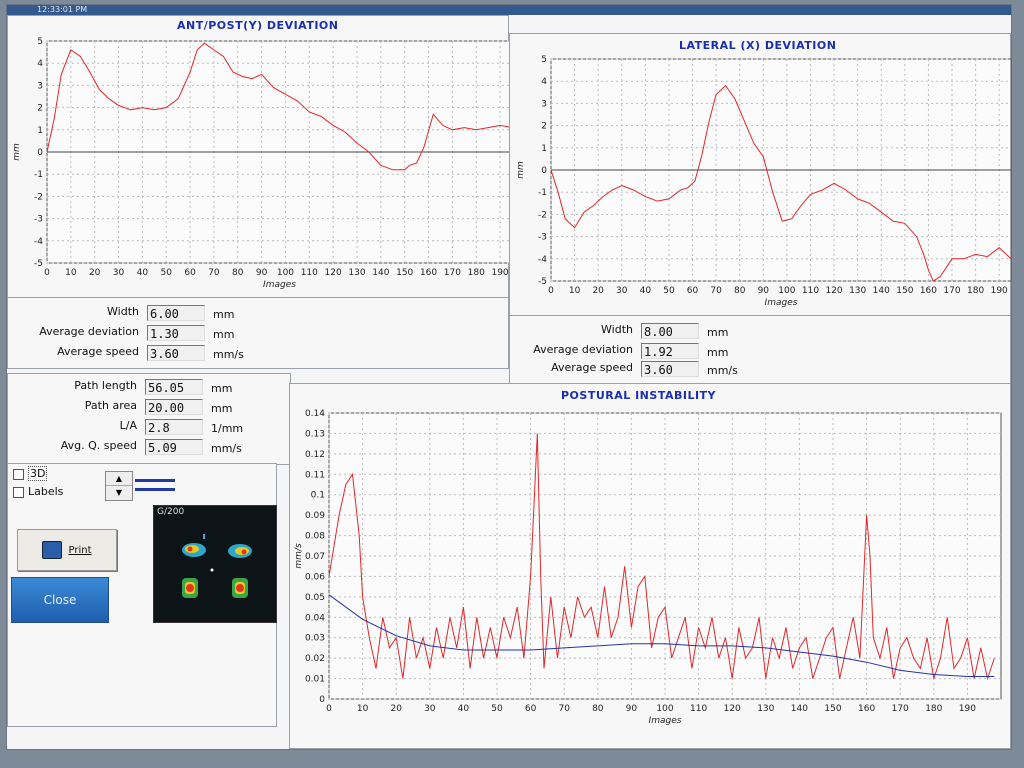 The image size is (1024, 768). I want to click on spin-up-icon: ▲, so click(119, 479).